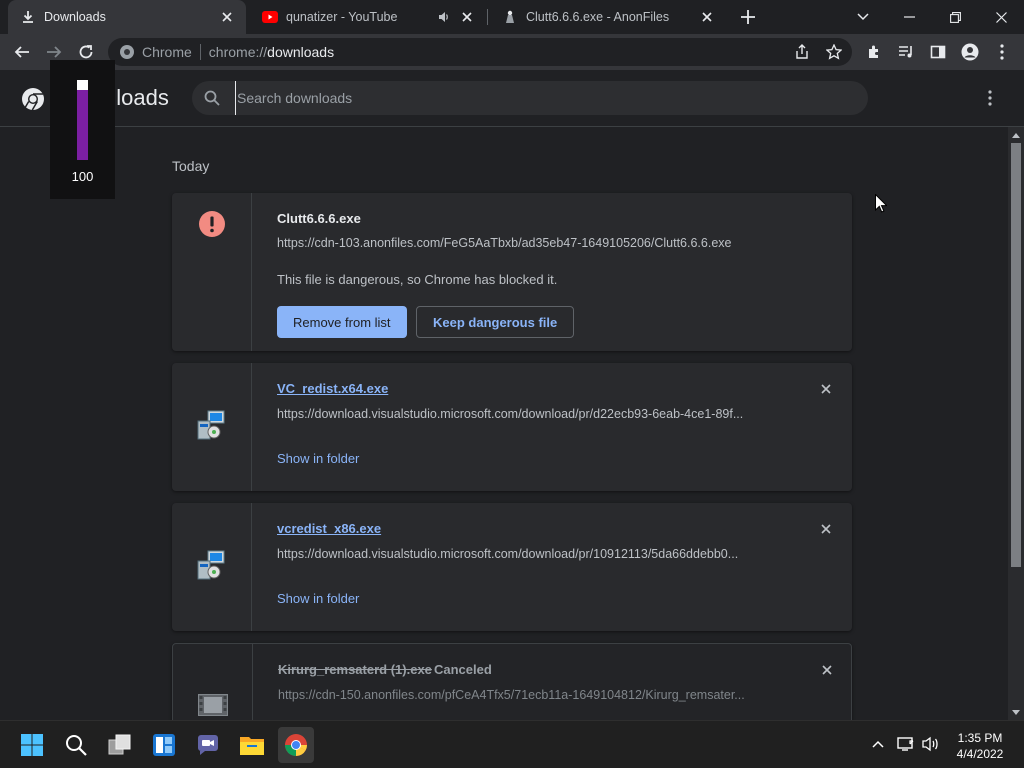 The image size is (1024, 768). What do you see at coordinates (296, 745) in the screenshot?
I see `chrome-icon` at bounding box center [296, 745].